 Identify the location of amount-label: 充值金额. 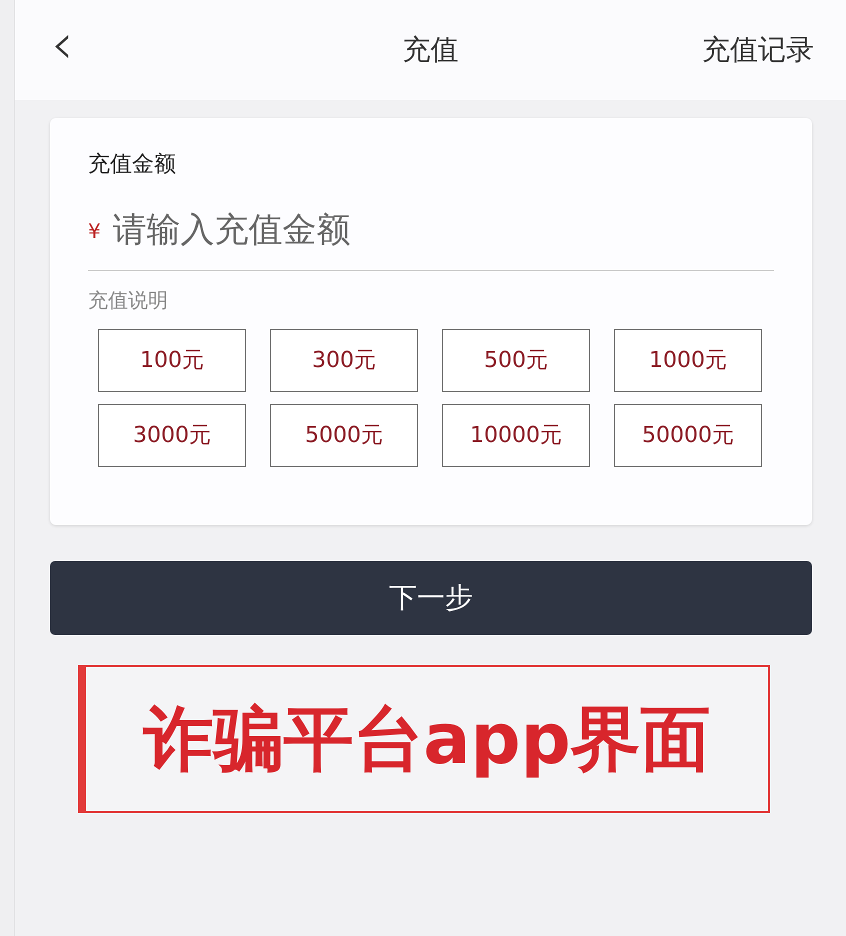
(132, 165).